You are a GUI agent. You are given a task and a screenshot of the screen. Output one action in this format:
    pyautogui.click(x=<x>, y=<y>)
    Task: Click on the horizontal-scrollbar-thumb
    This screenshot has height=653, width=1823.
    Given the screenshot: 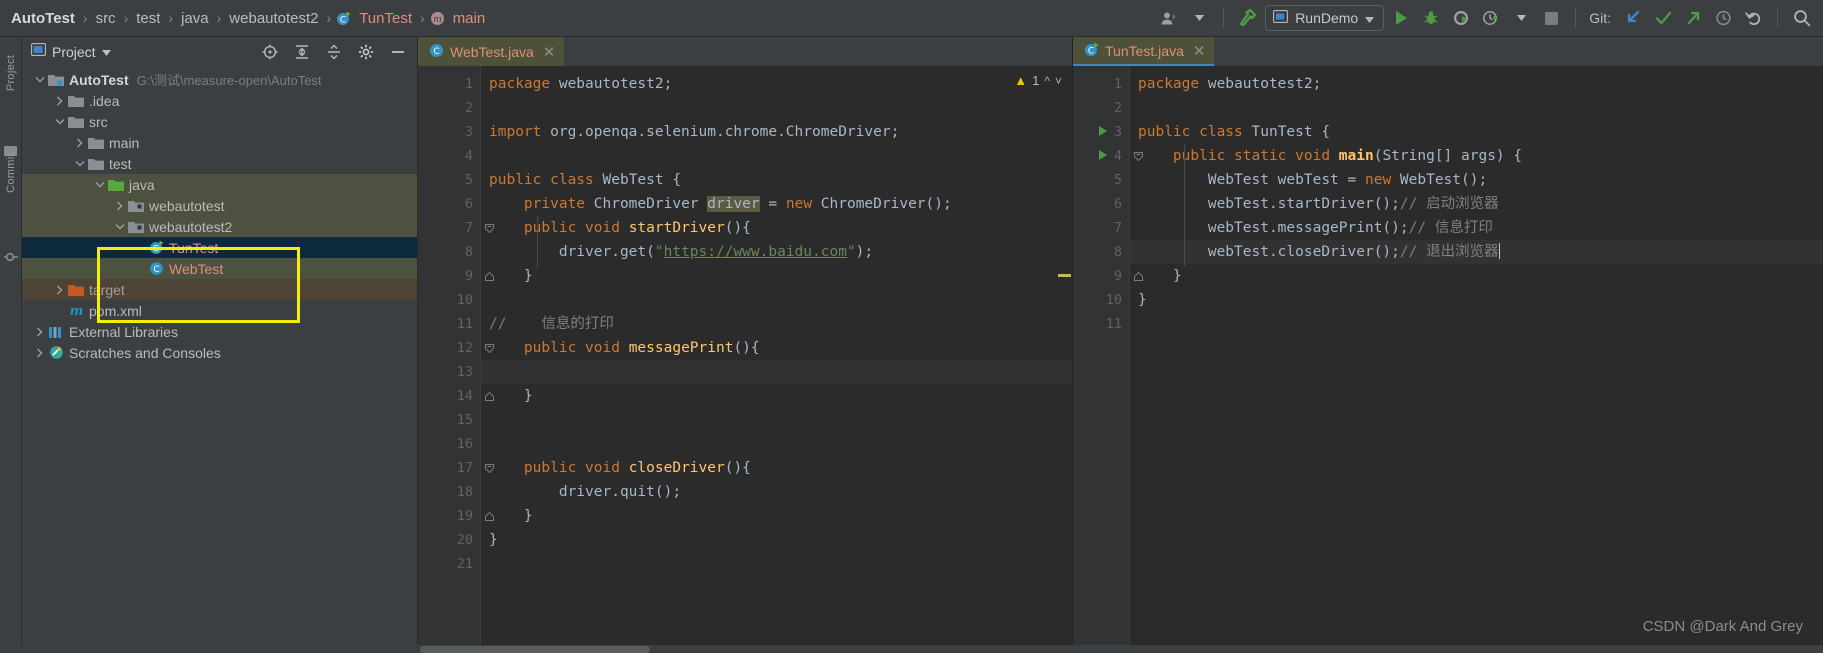 What is the action you would take?
    pyautogui.click(x=535, y=649)
    